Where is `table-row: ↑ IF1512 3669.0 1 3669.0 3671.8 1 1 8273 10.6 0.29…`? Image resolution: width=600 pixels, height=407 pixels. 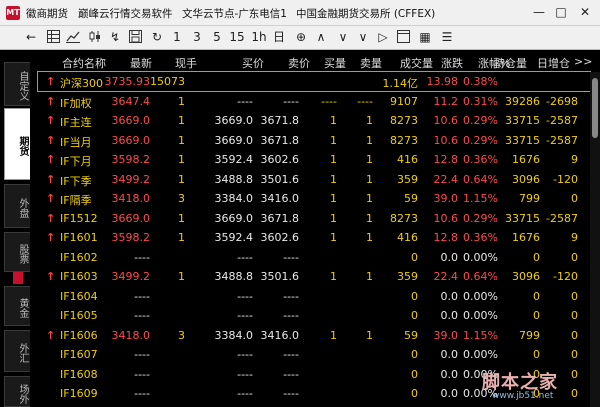
table-row: ↑ IF1512 3669.0 1 3669.0 3671.8 1 1 8273 10.6 0.29… is located at coordinates (314, 218).